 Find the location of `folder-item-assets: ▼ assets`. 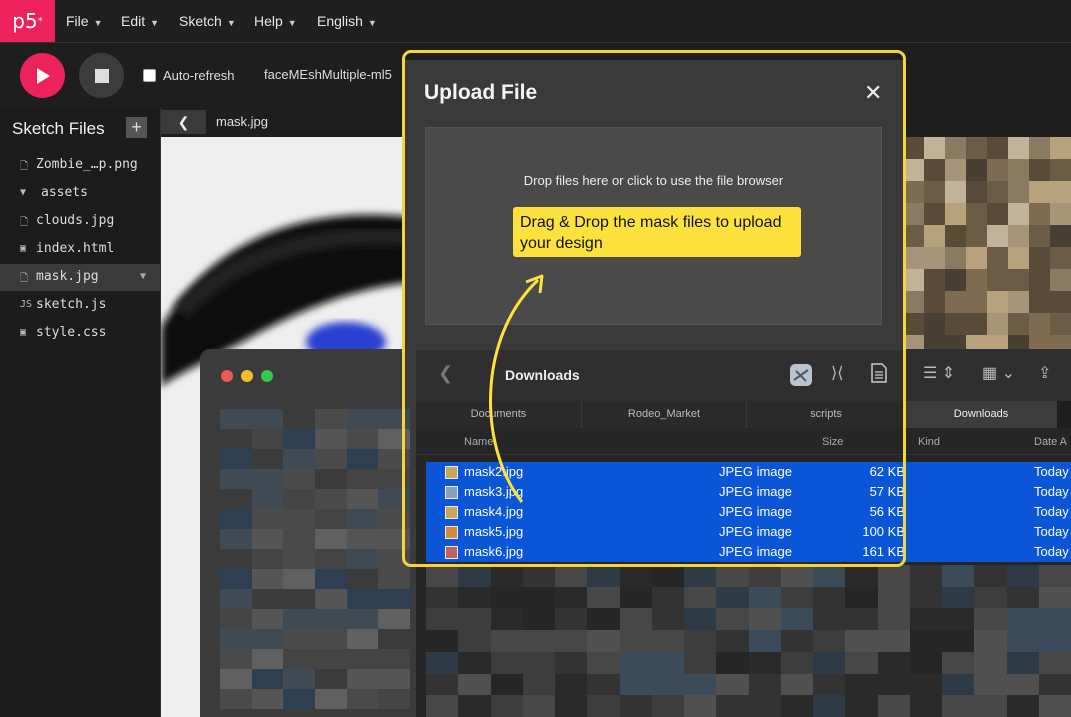

folder-item-assets: ▼ assets is located at coordinates (80, 193).